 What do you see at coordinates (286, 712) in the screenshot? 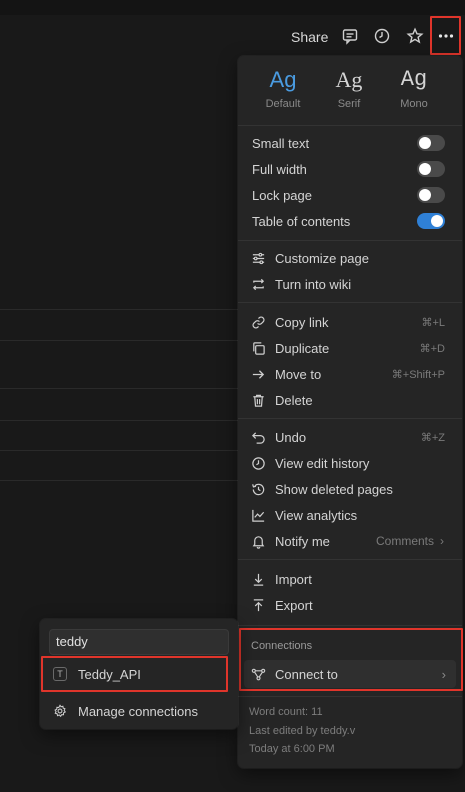
I see `word-count: Word count: 11` at bounding box center [286, 712].